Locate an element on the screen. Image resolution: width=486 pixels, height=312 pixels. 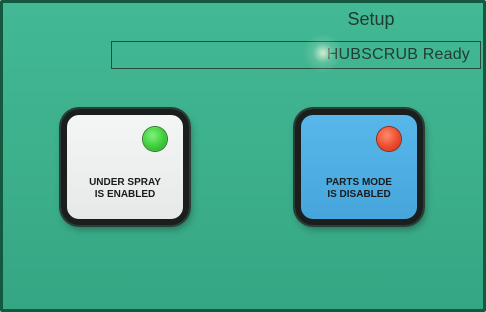
parts-mode-label: PARTS MODE IS DISABLED is located at coordinates (359, 189).